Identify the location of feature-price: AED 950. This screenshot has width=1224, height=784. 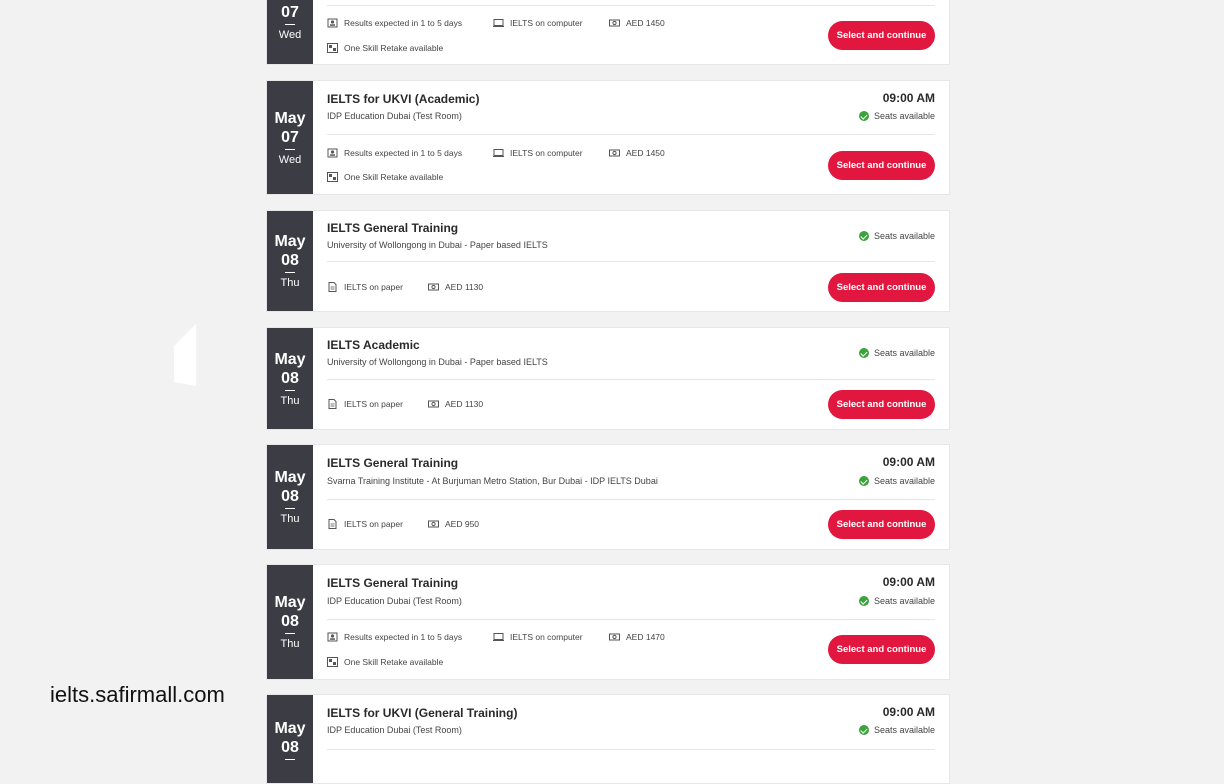
(453, 524).